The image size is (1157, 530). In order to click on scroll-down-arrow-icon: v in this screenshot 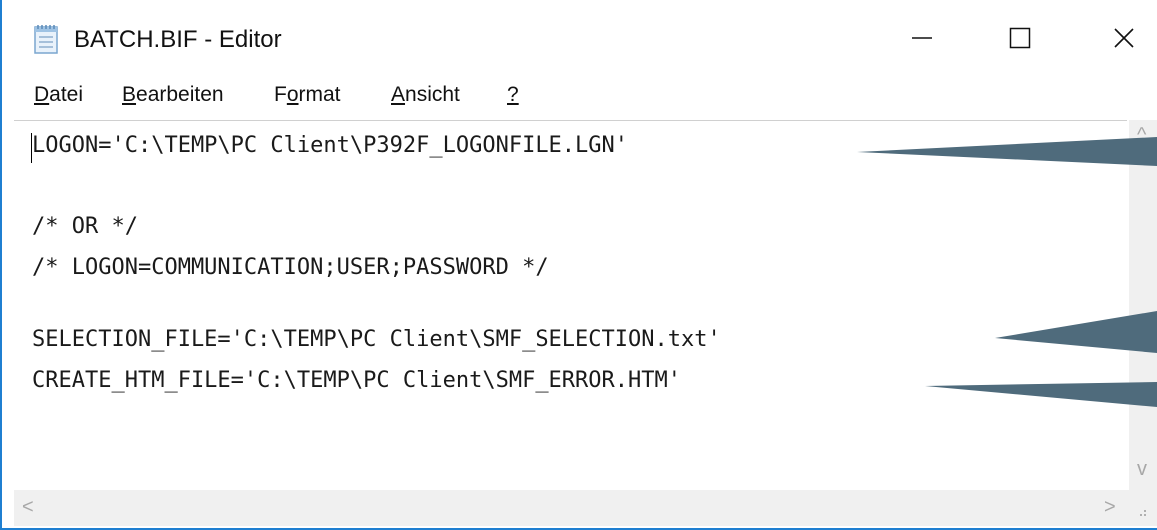, I will do `click(1142, 469)`.